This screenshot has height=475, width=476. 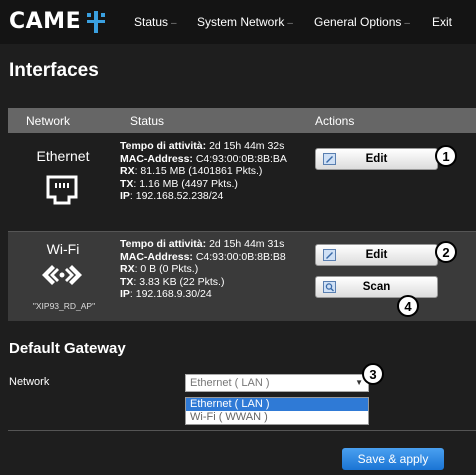 I want to click on wifi-ssid: "XIP93_RD_AP", so click(x=64, y=306).